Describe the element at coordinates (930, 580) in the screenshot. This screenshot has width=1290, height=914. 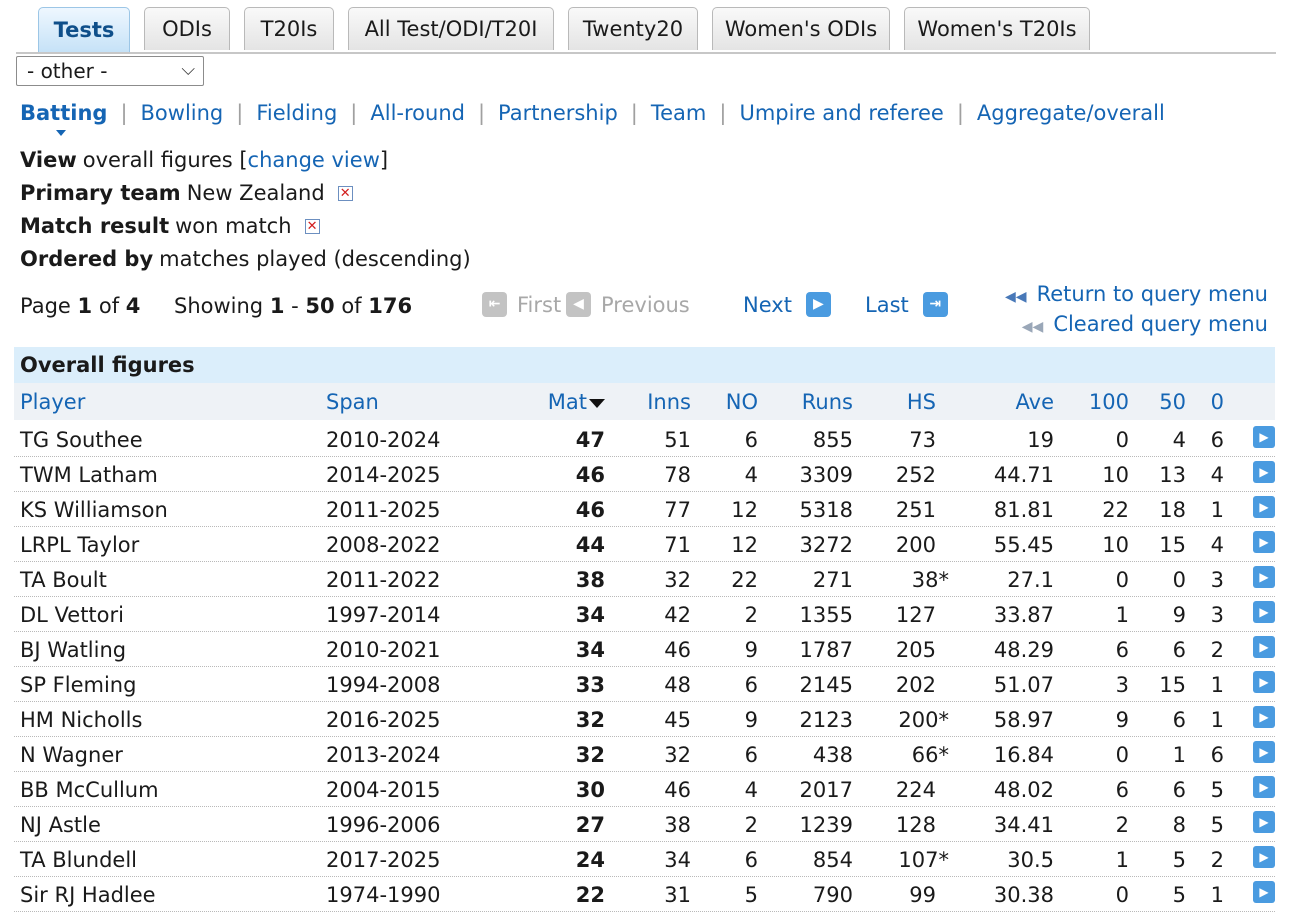
I see `cell-high-score: 38*` at that location.